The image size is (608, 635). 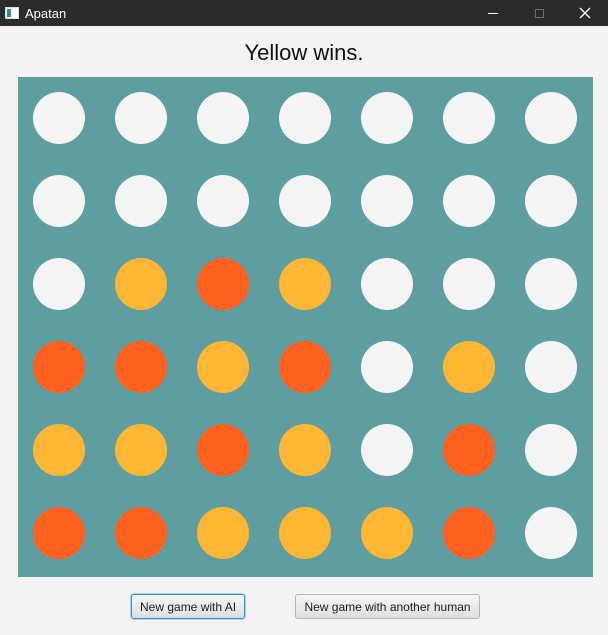 I want to click on maximize-icon, so click(x=539, y=13).